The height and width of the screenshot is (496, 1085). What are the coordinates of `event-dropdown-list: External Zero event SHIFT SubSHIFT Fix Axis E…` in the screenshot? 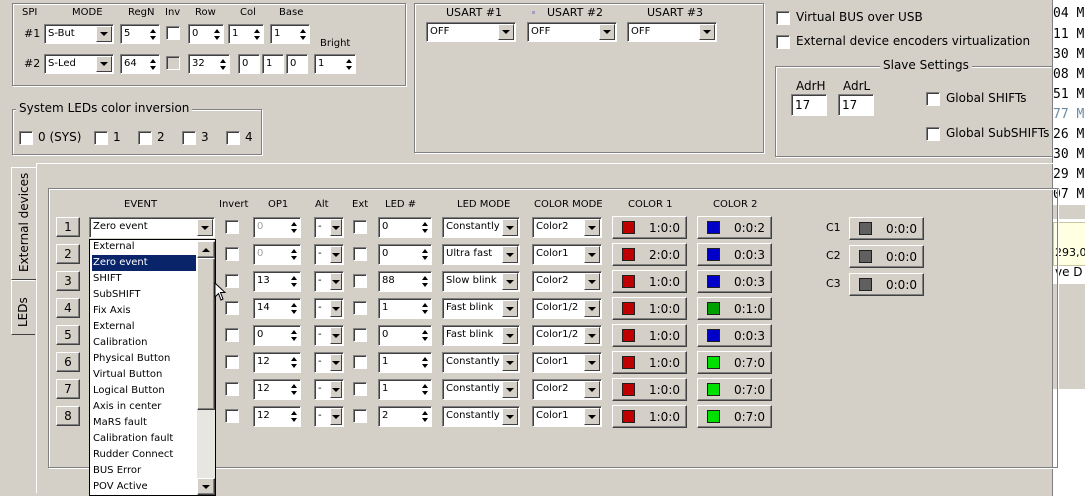 It's located at (152, 367).